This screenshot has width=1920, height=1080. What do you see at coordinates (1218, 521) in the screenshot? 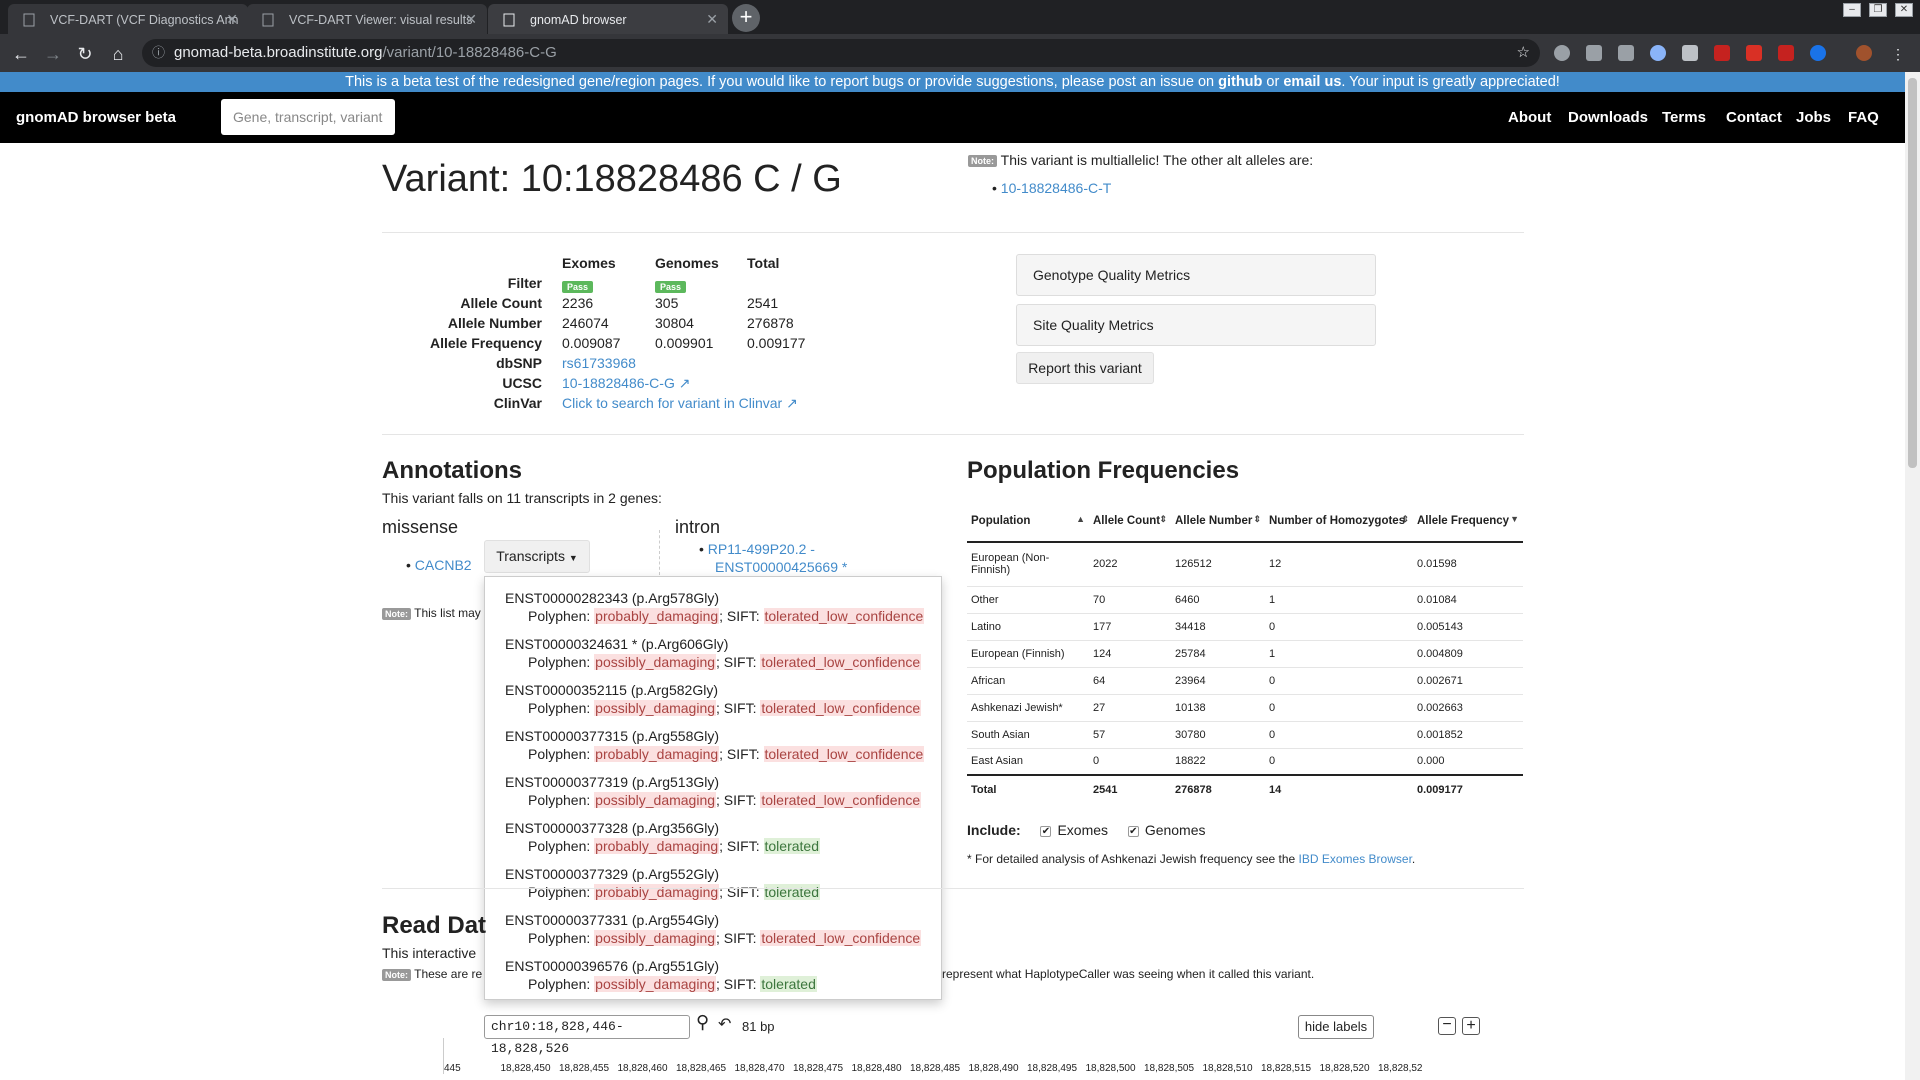
I see `col-header-allele-number: Allele Number ⇕` at bounding box center [1218, 521].